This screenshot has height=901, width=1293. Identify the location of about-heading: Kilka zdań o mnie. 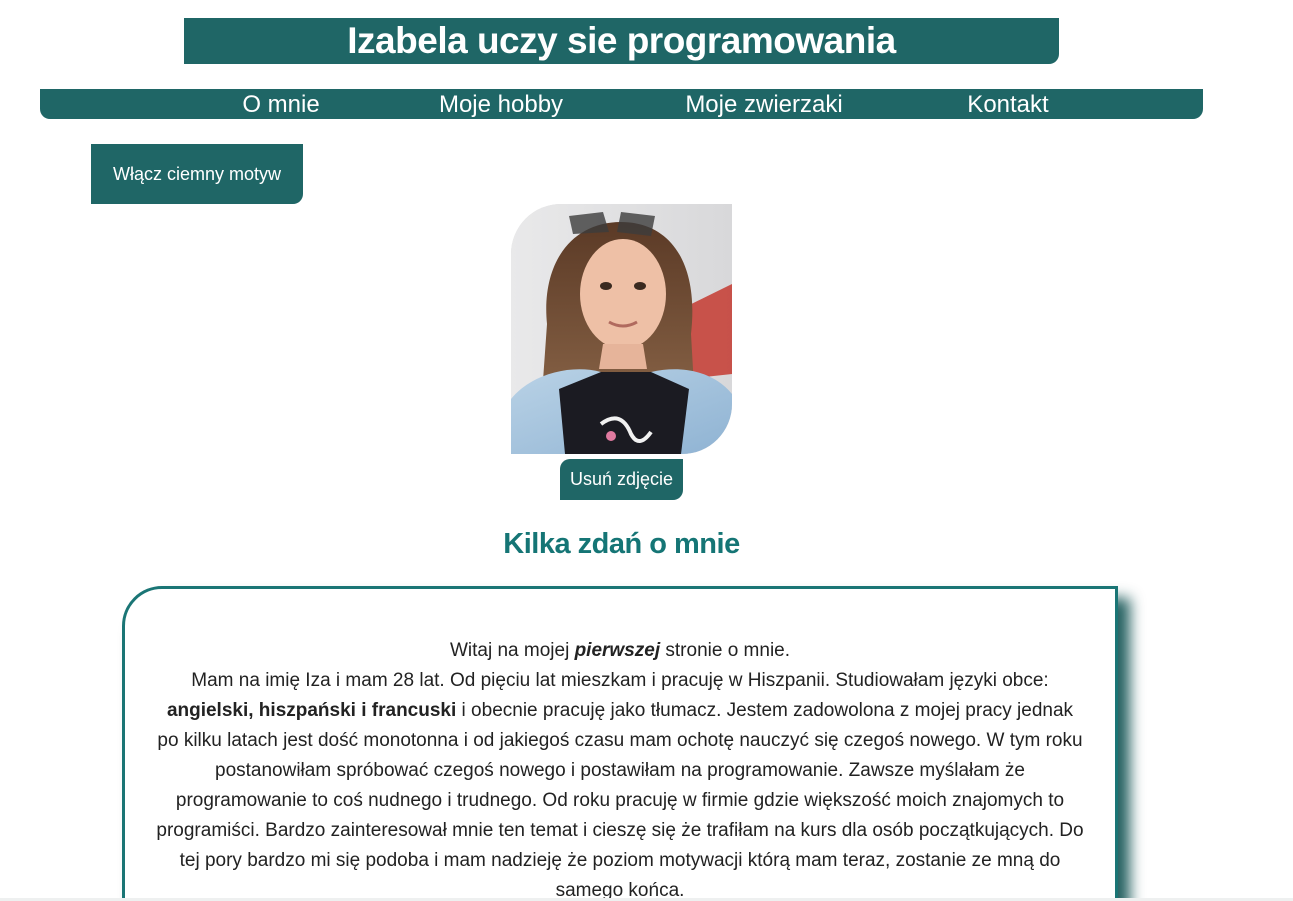
(621, 544).